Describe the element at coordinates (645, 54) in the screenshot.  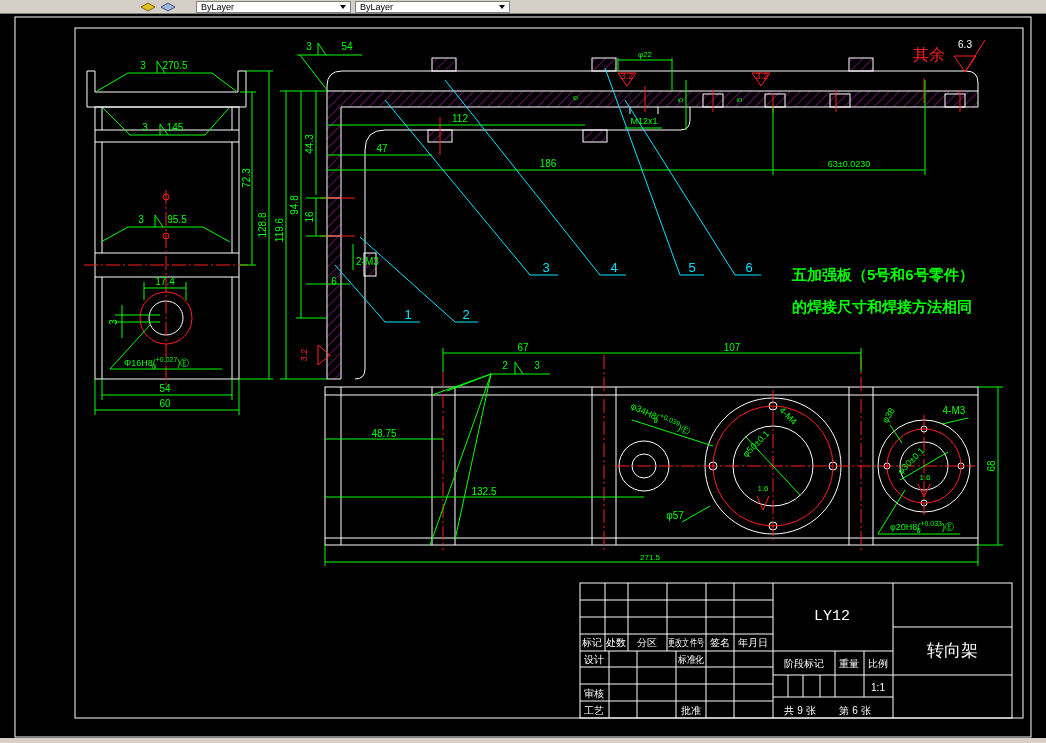
I see `dimension-label: φ22` at that location.